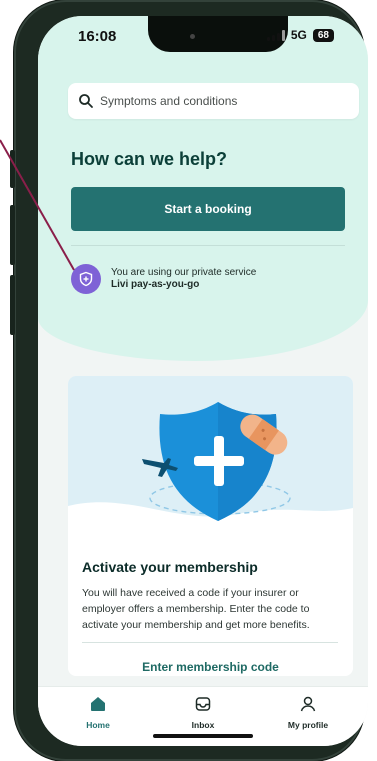  I want to click on silent-switch, so click(12, 169).